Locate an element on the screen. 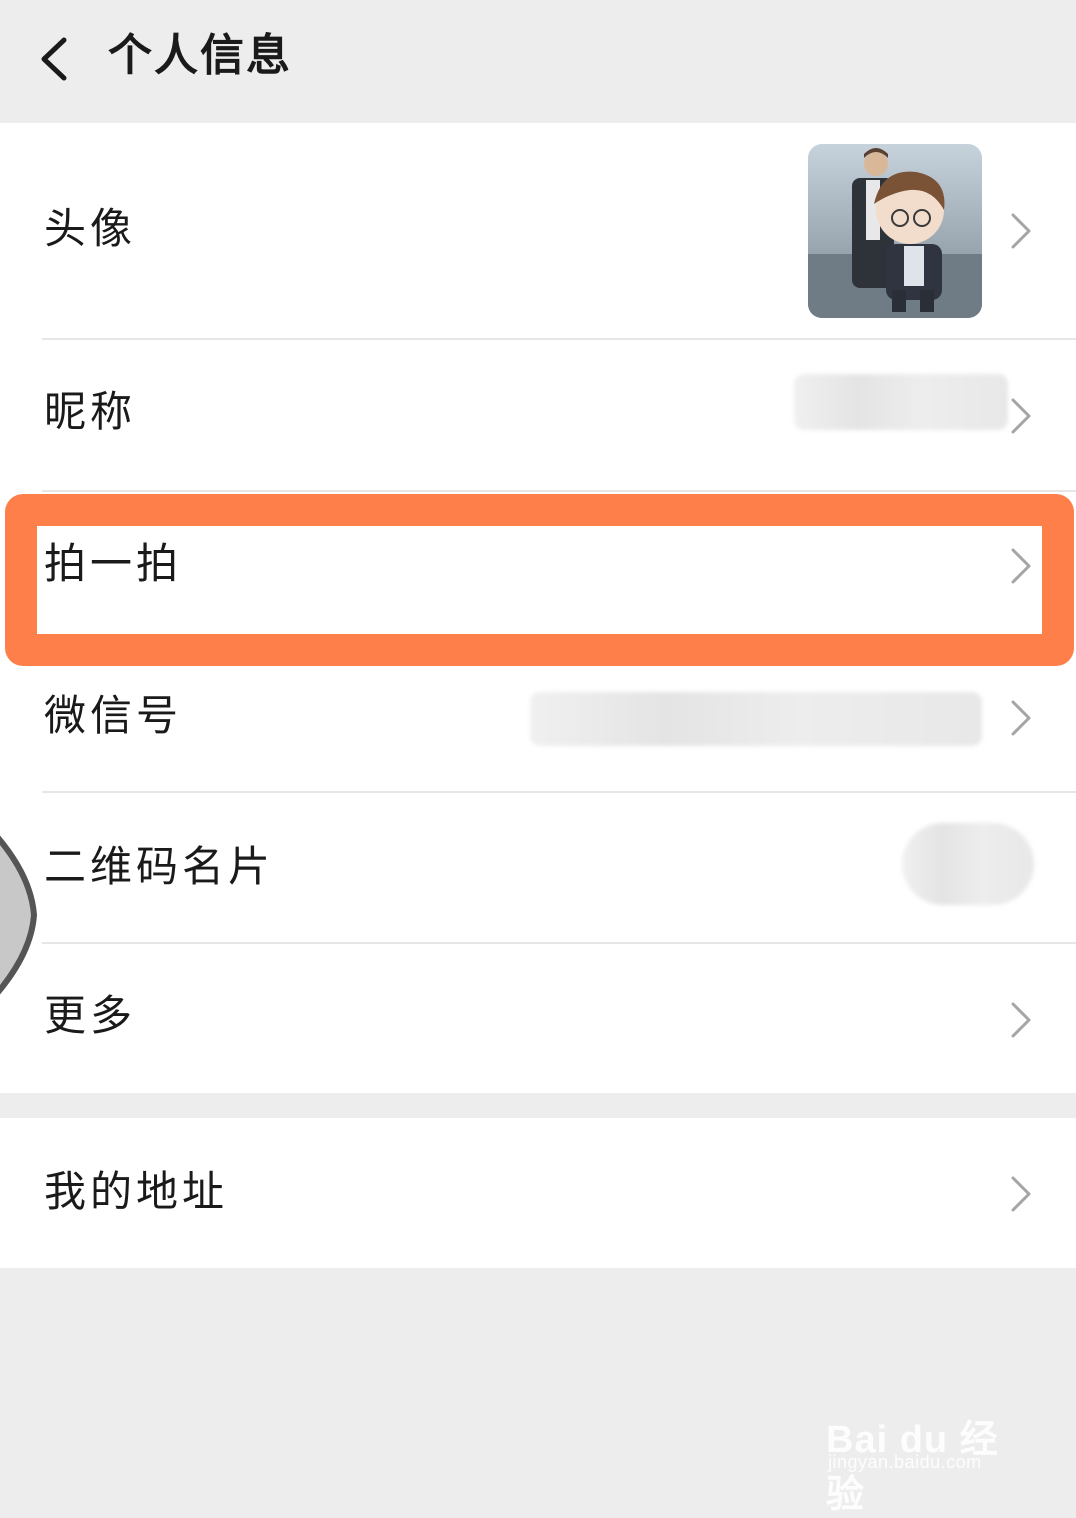 This screenshot has height=1518, width=1076. row-more: 更多 is located at coordinates (538, 1018).